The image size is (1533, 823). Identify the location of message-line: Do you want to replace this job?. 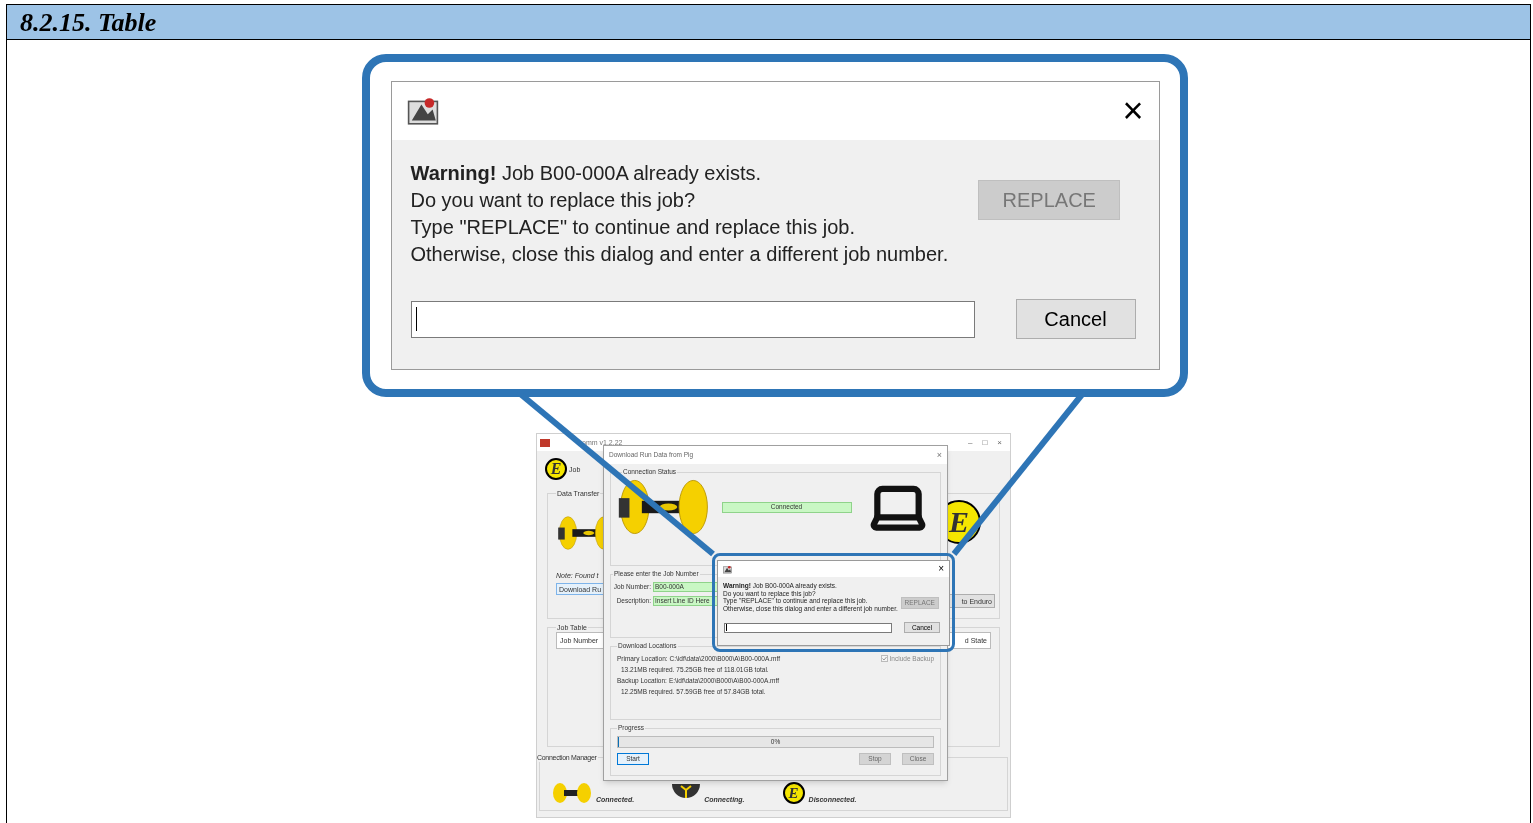
(553, 200).